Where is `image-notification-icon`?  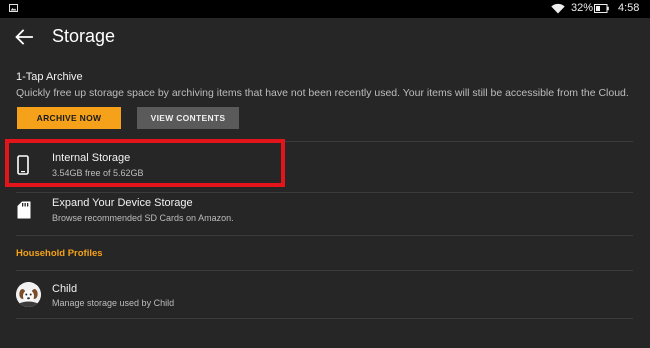
image-notification-icon is located at coordinates (13, 8).